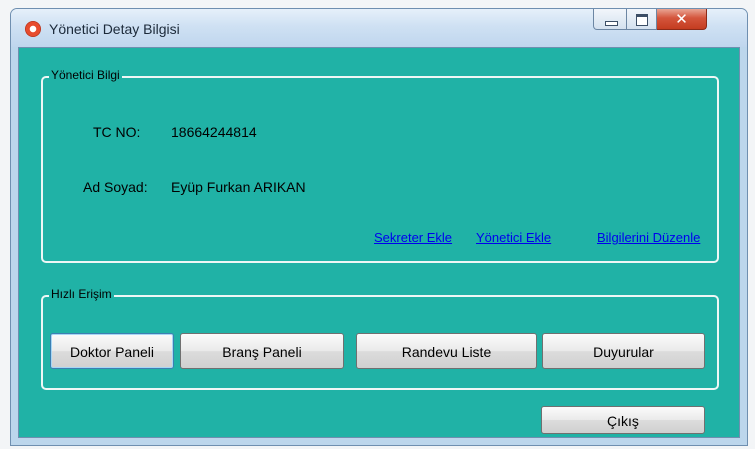 The width and height of the screenshot is (755, 449). Describe the element at coordinates (648, 237) in the screenshot. I see `edit-info-link: Bilgilerini Düzenle` at that location.